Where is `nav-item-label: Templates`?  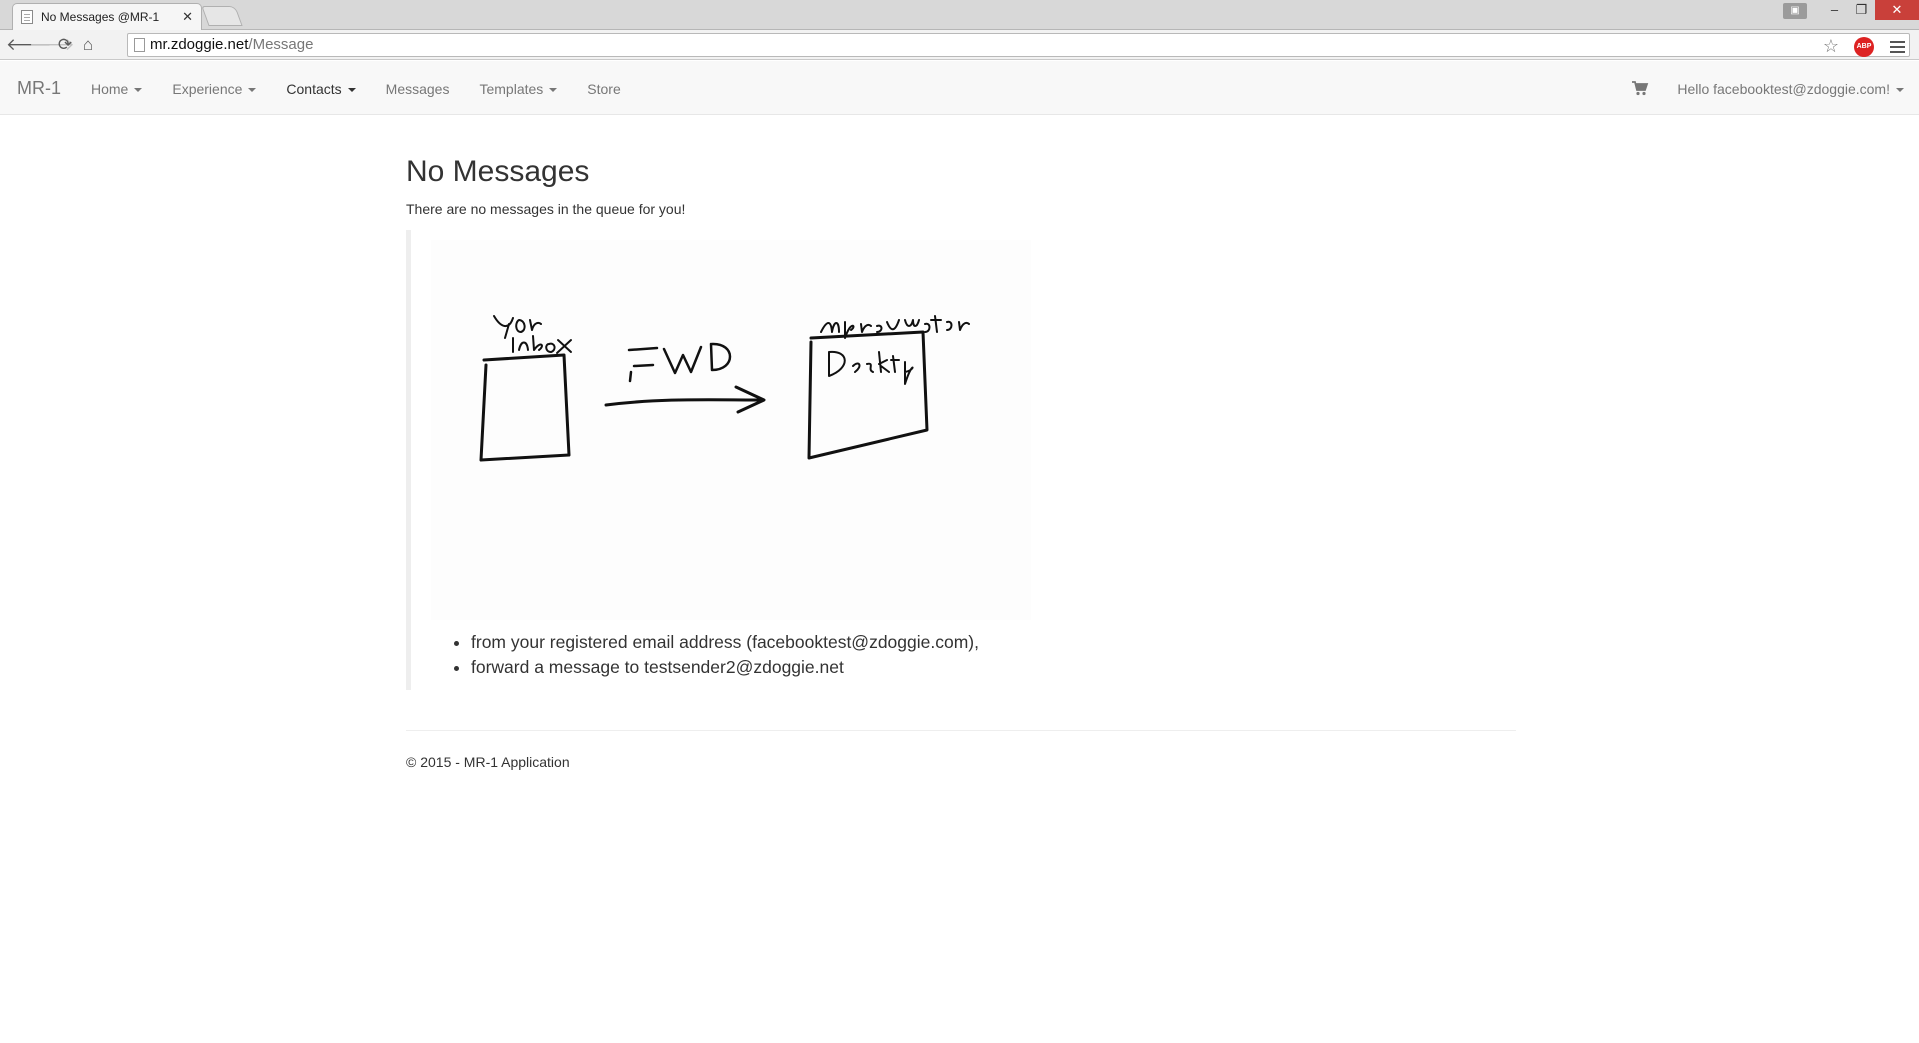 nav-item-label: Templates is located at coordinates (511, 89).